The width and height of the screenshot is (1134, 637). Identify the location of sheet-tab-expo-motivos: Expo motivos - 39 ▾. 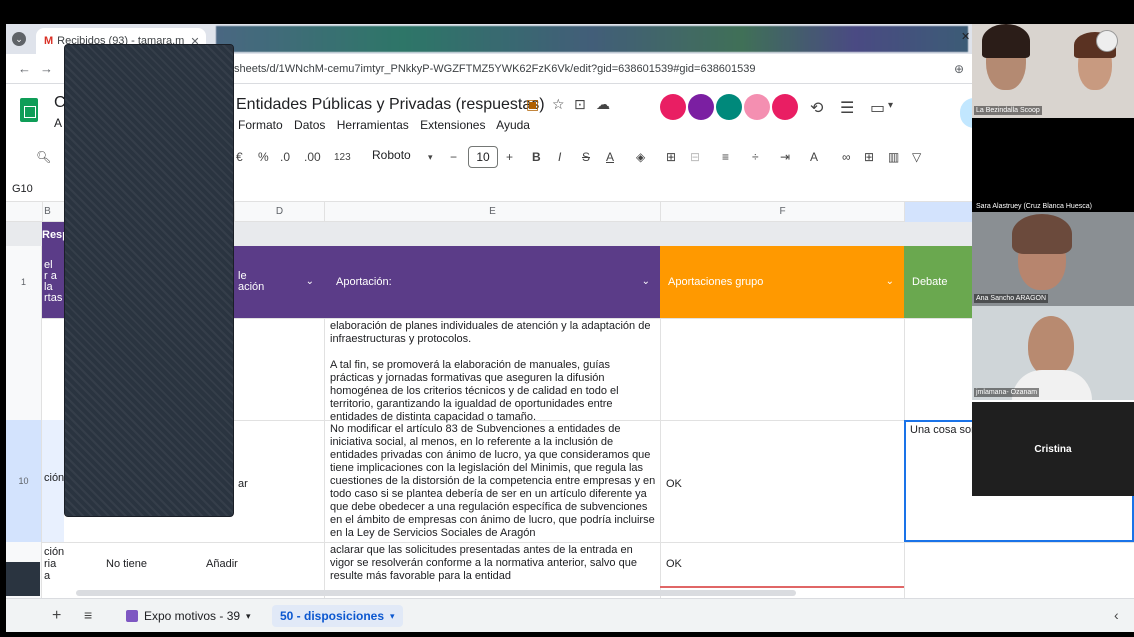
(188, 616).